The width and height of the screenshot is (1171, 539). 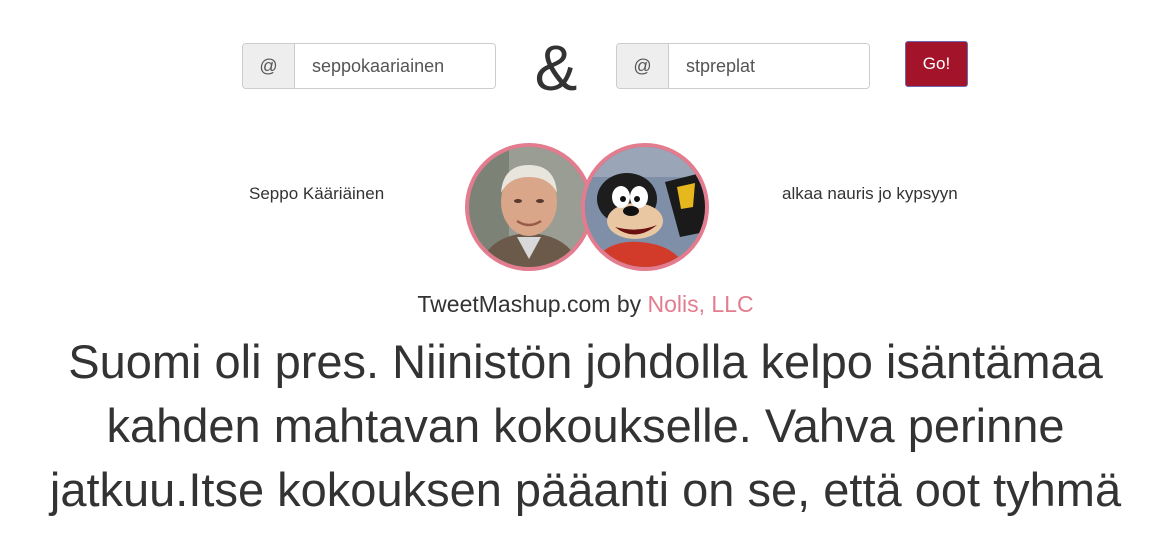 What do you see at coordinates (701, 304) in the screenshot?
I see `company-link: Nolis, LLC` at bounding box center [701, 304].